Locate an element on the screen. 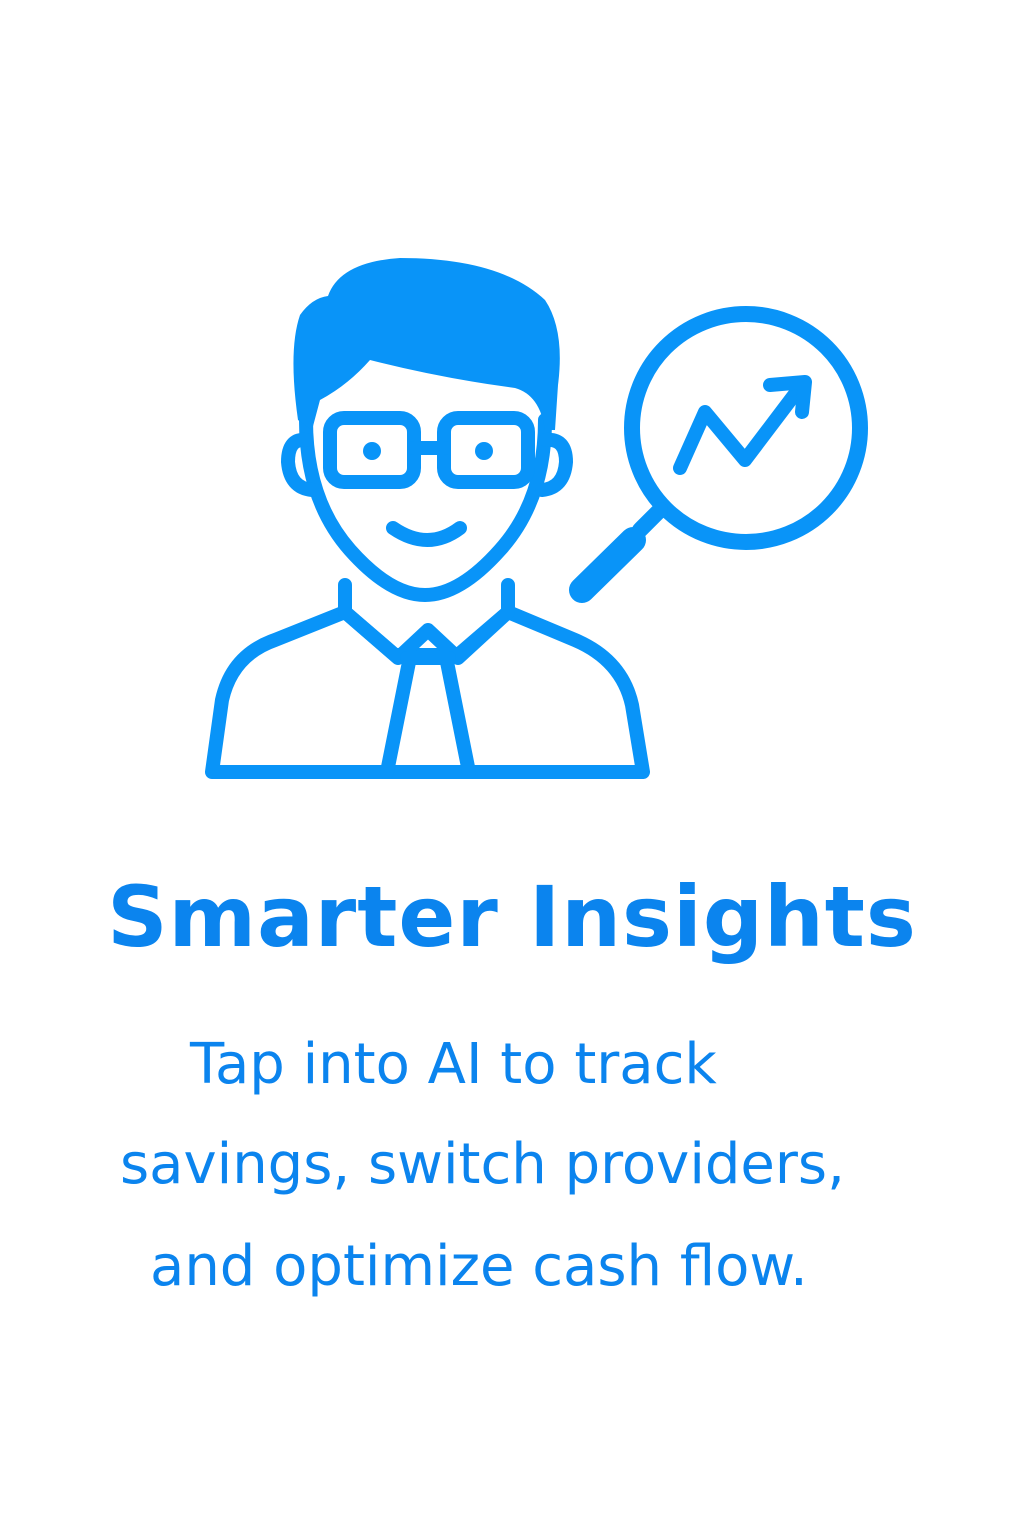  right-eye is located at coordinates (484, 451).